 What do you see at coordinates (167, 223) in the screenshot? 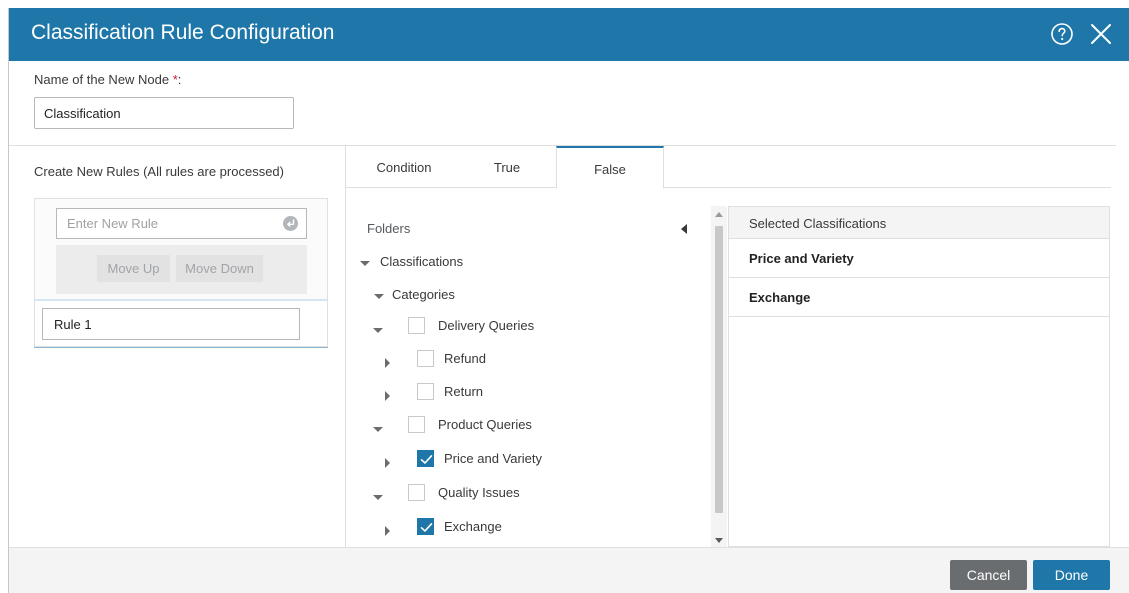
I see `new-rule-input` at bounding box center [167, 223].